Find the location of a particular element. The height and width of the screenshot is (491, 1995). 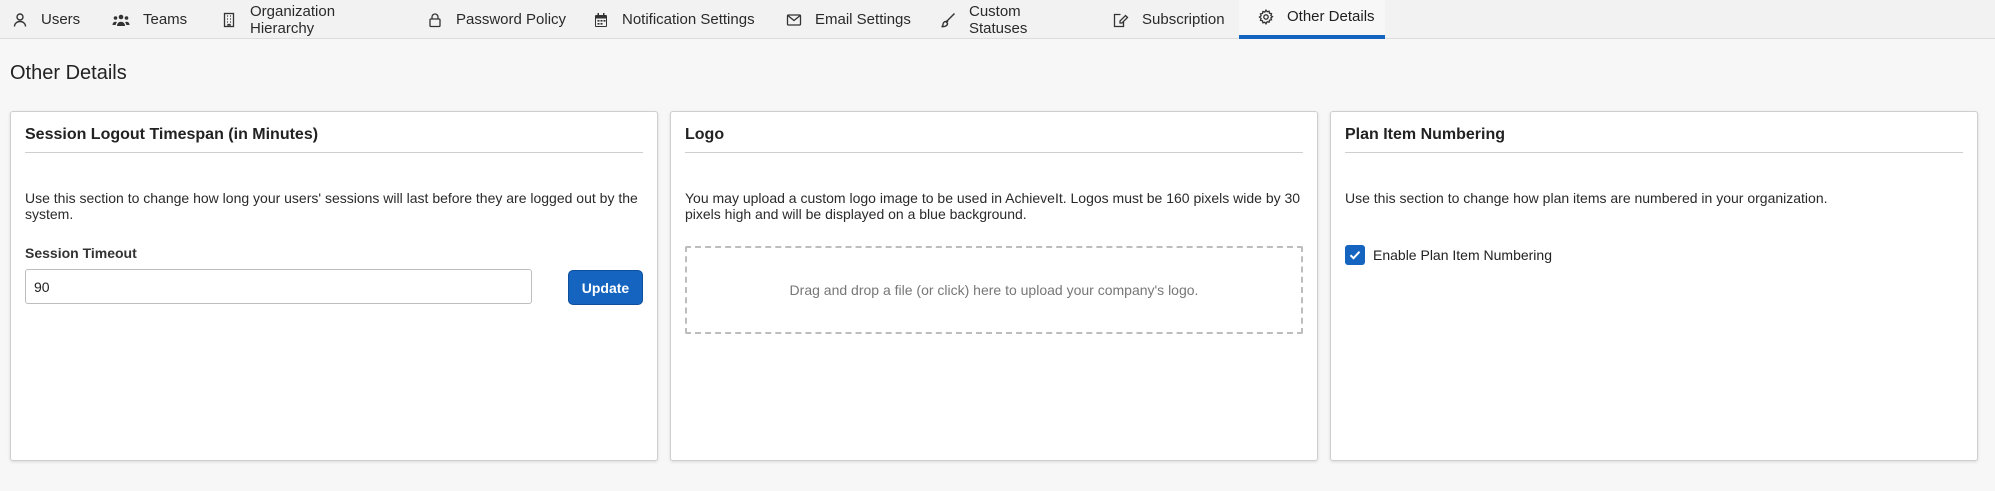

session-timeout-label: Session Timeout is located at coordinates (81, 253).